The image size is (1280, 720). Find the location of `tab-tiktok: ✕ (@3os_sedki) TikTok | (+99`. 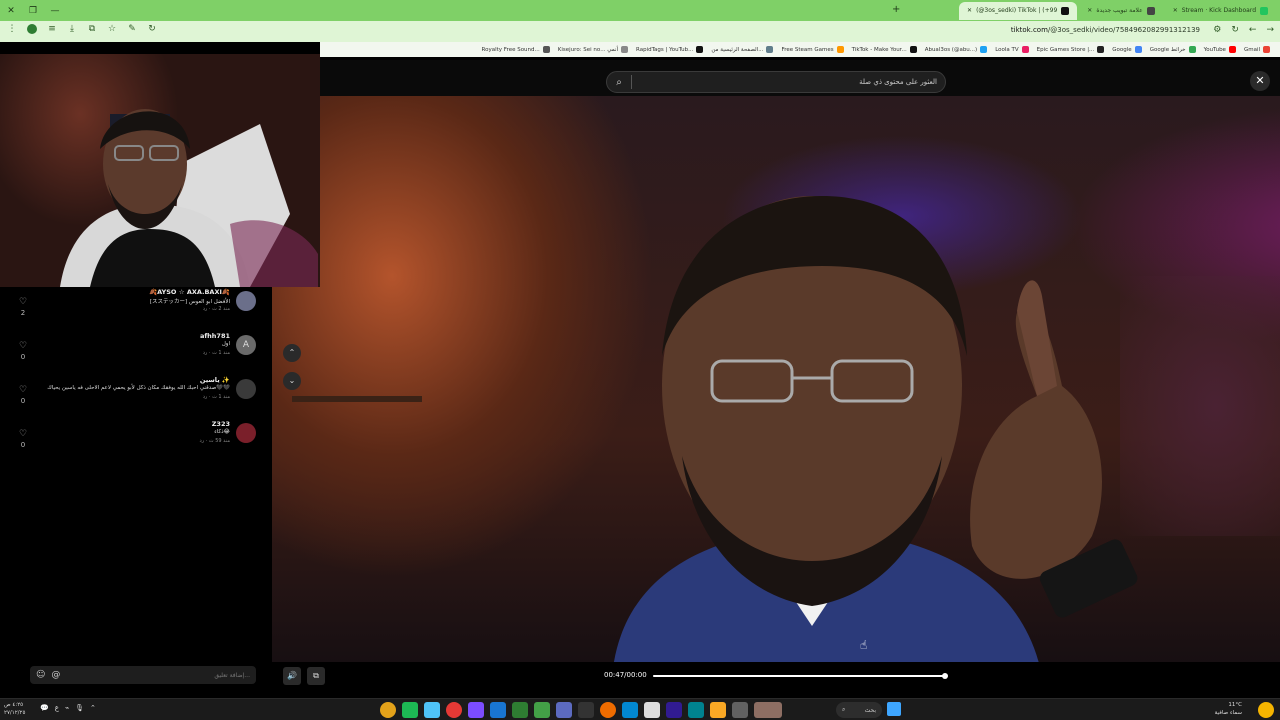

tab-tiktok: ✕ (@3os_sedki) TikTok | (+99 is located at coordinates (1018, 11).